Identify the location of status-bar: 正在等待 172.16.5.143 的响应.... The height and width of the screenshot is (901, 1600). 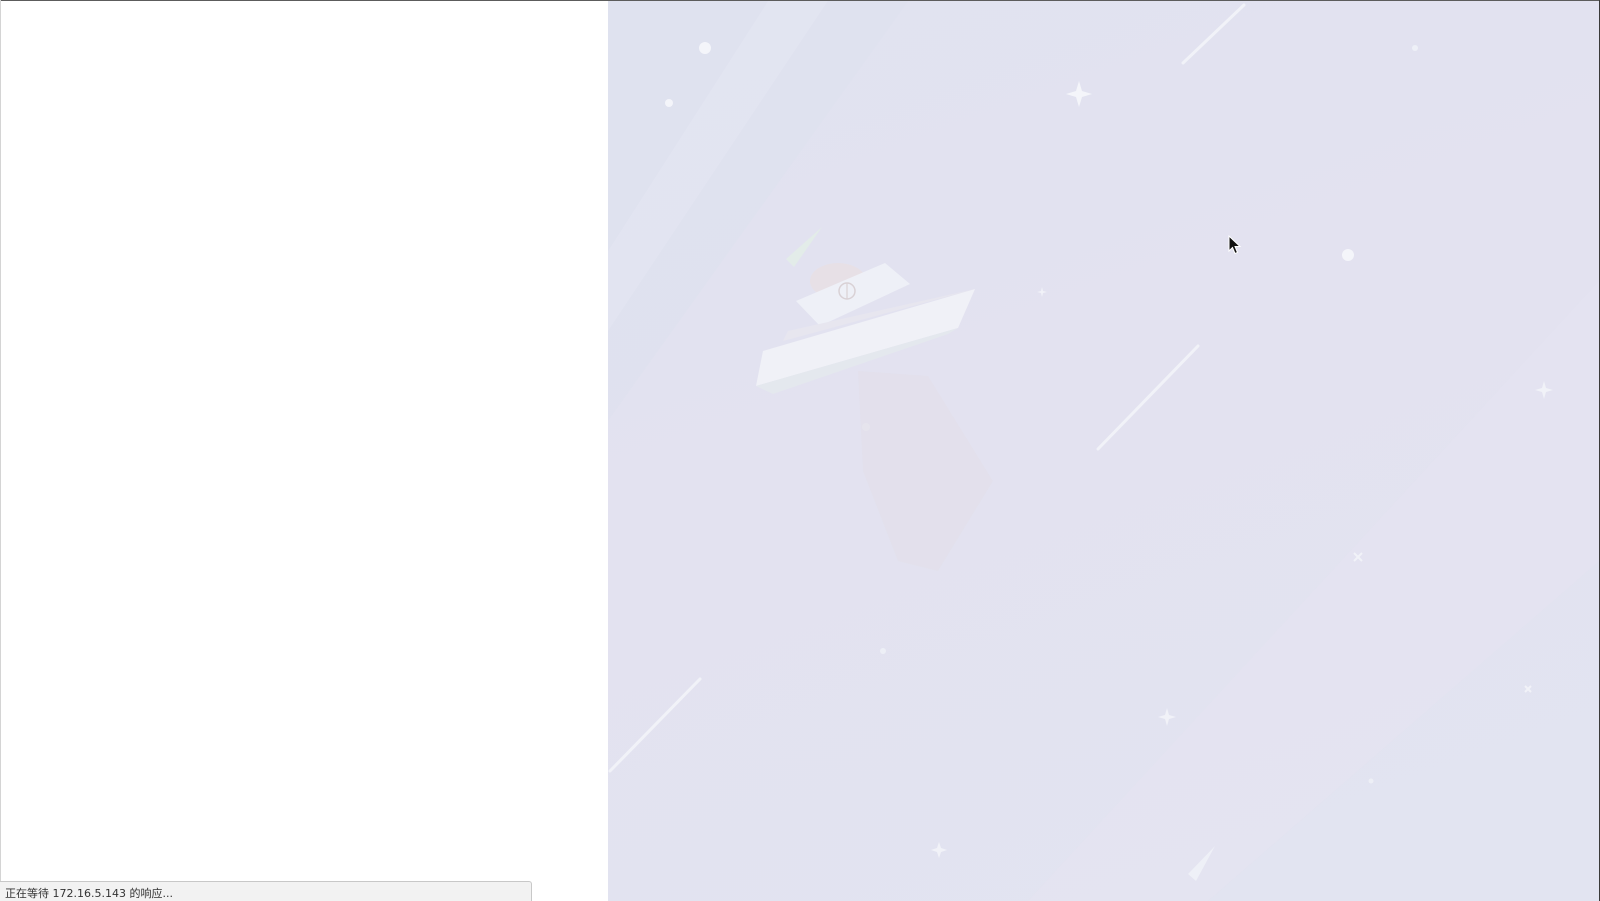
(266, 891).